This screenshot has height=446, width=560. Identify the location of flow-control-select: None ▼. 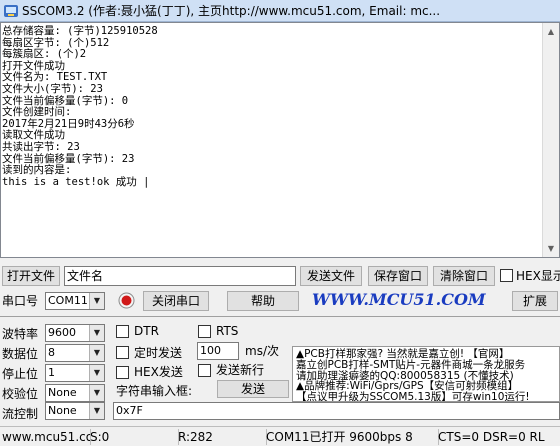
(75, 411).